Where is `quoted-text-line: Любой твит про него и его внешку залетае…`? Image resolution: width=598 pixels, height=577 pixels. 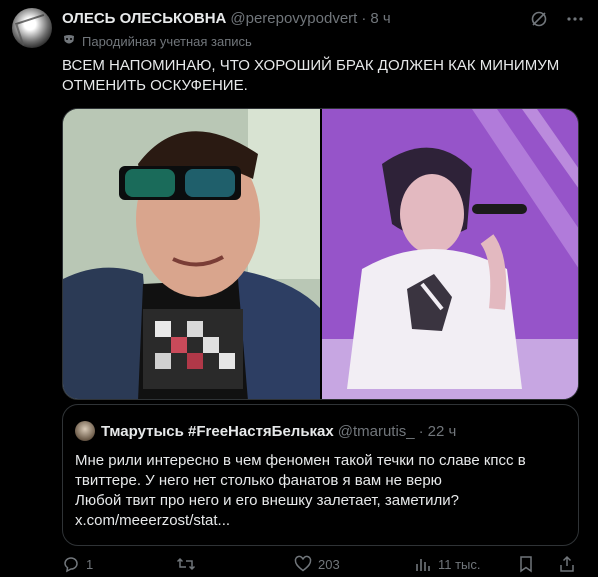 quoted-text-line: Любой твит про него и его внешку залетае… is located at coordinates (267, 500).